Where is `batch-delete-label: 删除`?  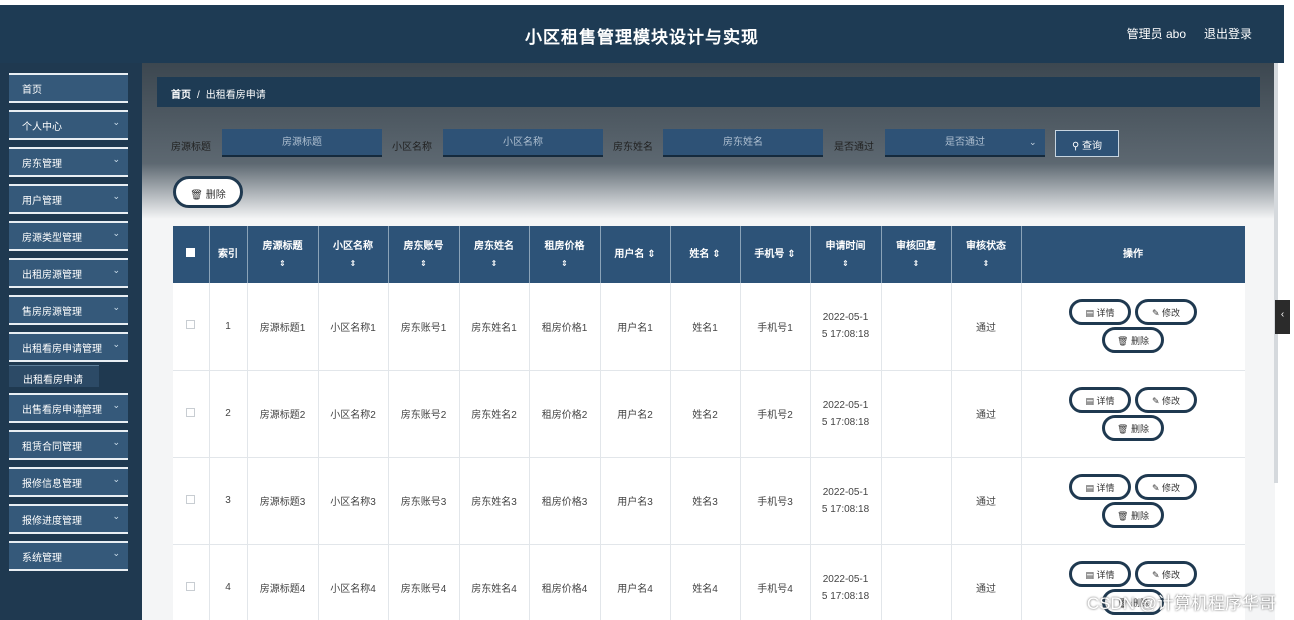
batch-delete-label: 删除 is located at coordinates (215, 195).